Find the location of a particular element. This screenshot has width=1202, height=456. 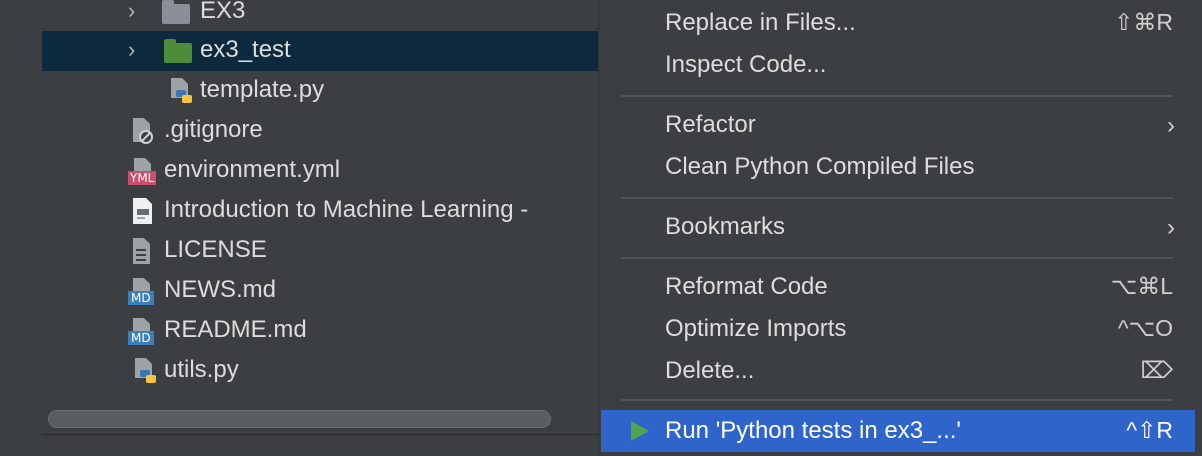

menu-item-label: Reformat Code is located at coordinates (746, 286).